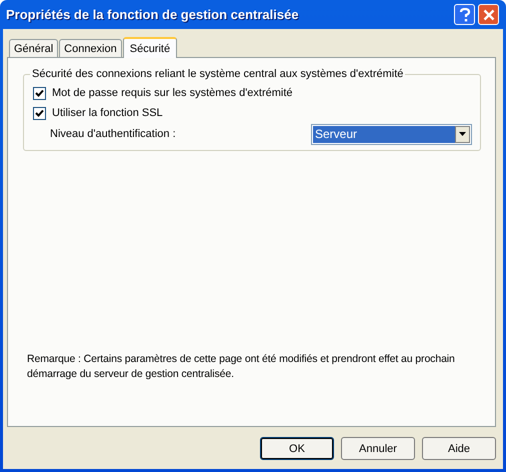 The image size is (506, 472). I want to click on dropdown-value: Serveur, so click(384, 134).